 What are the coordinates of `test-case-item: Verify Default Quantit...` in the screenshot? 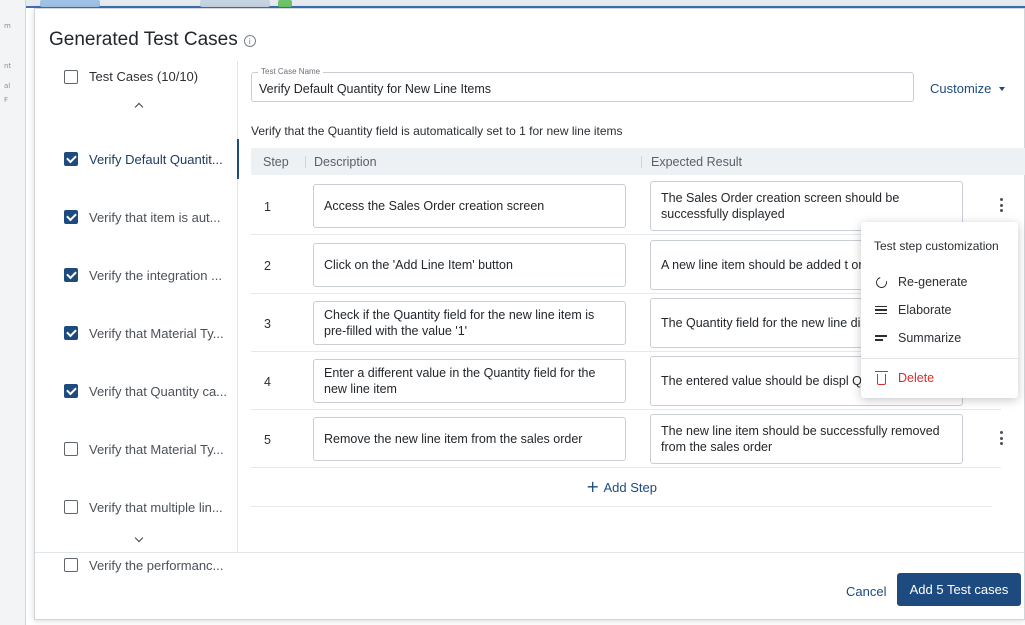 It's located at (137, 159).